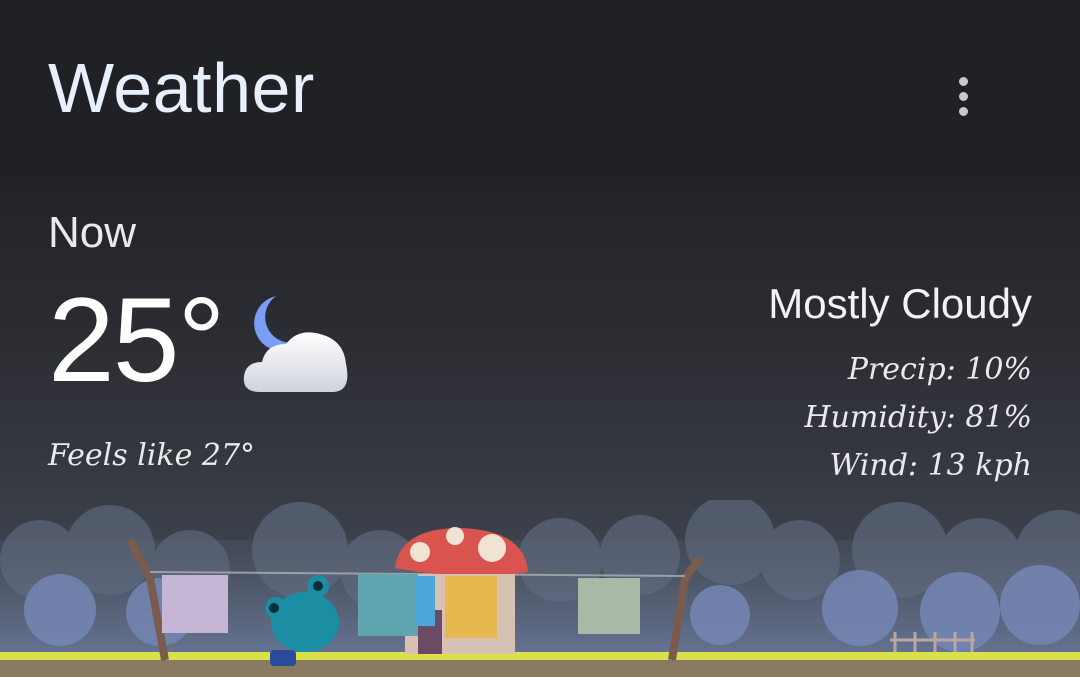  I want to click on condition-text: Mostly Cloudy, so click(900, 303).